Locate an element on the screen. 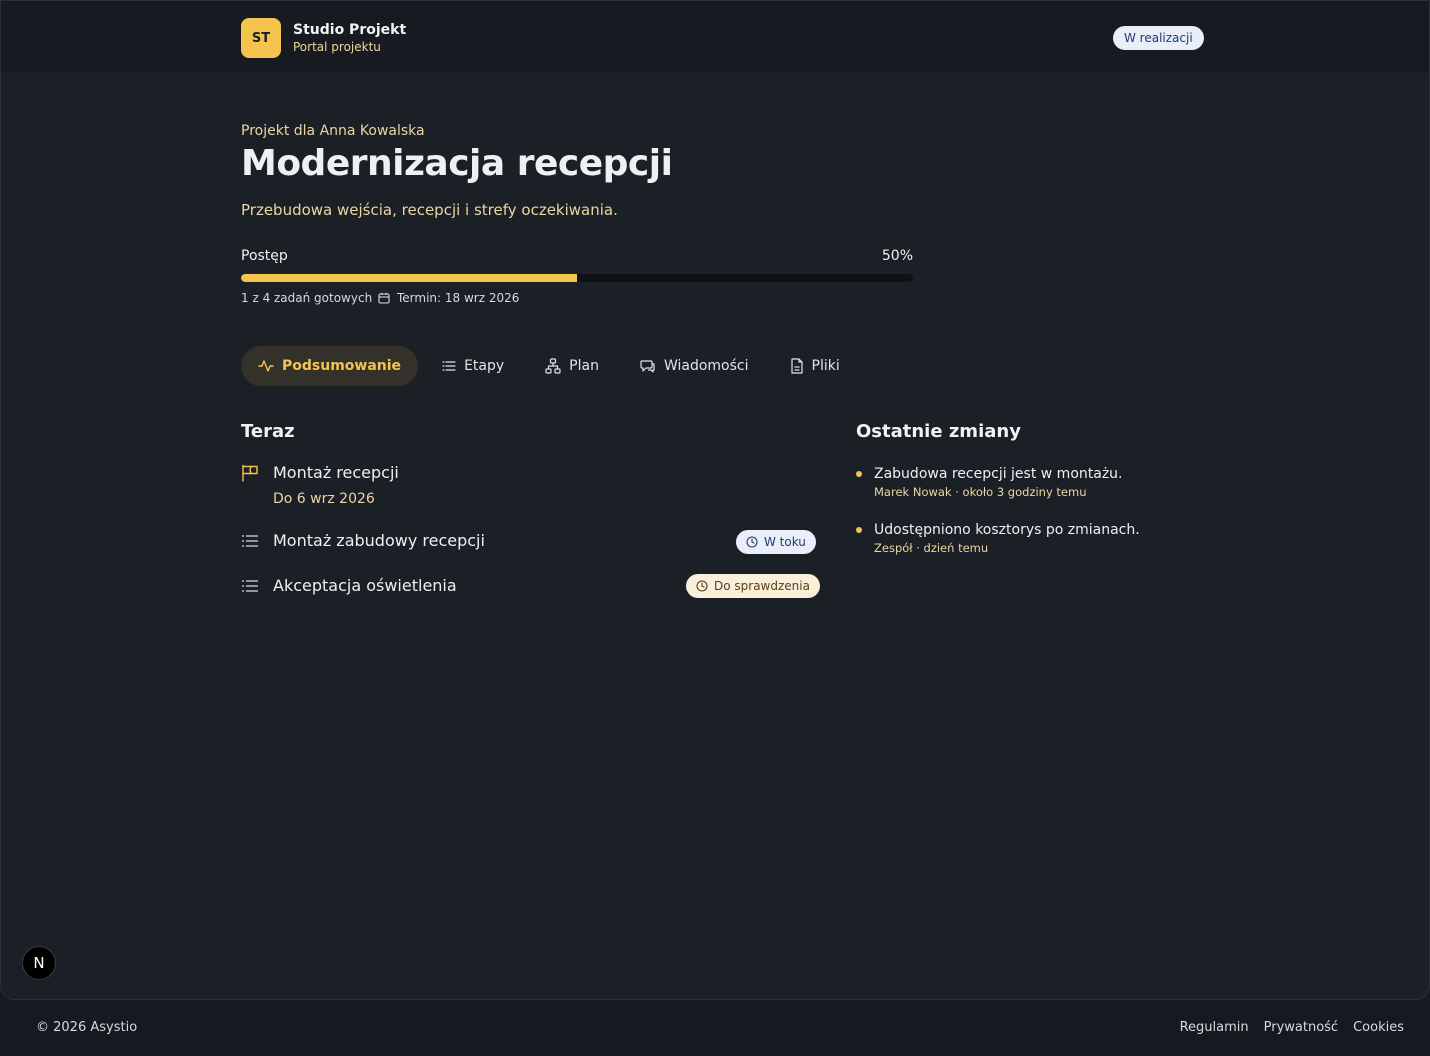 Image resolution: width=1430 pixels, height=1056 pixels. tab-podsumowanie: Podsumowanie is located at coordinates (330, 366).